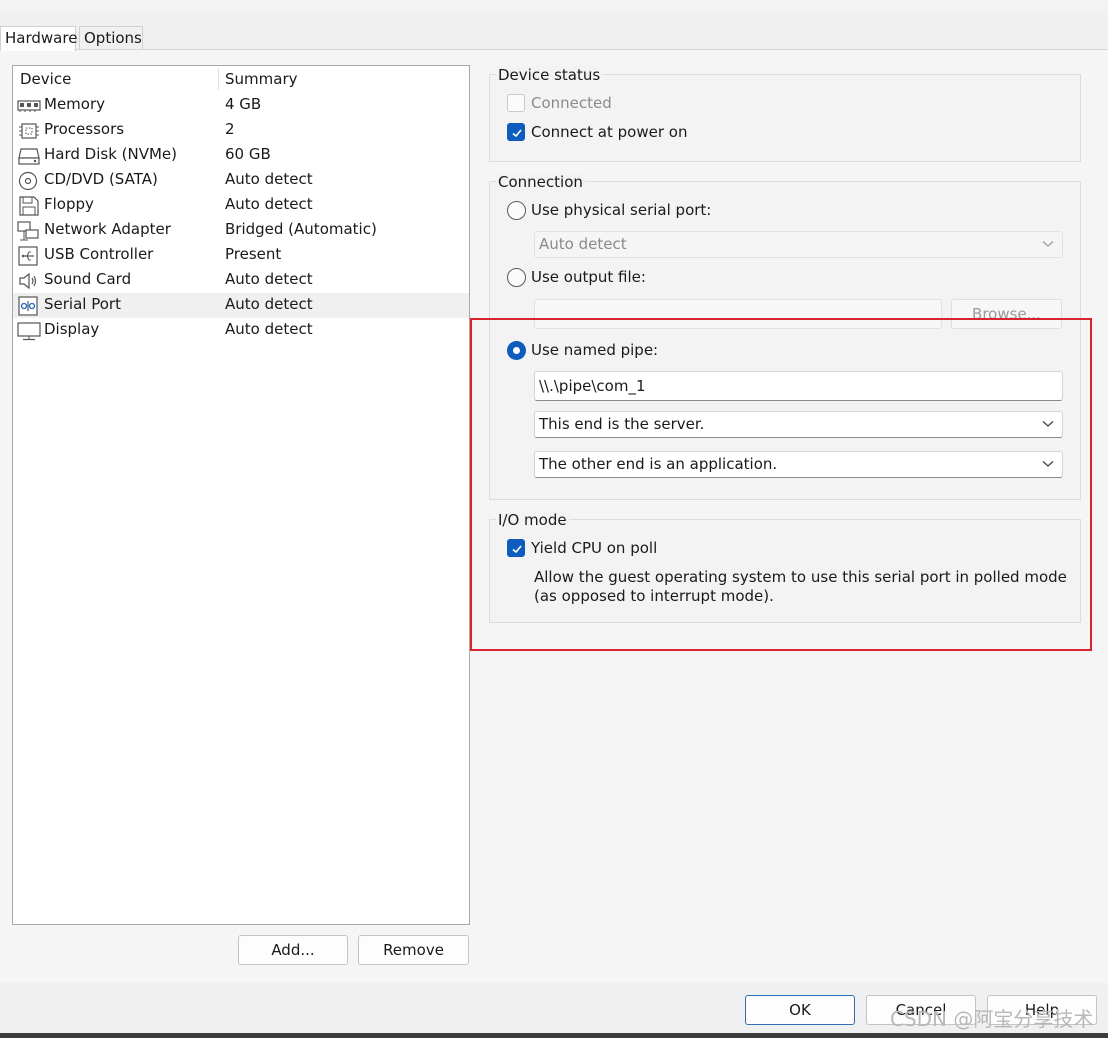 This screenshot has height=1038, width=1108. What do you see at coordinates (516, 277) in the screenshot?
I see `output-file-radio` at bounding box center [516, 277].